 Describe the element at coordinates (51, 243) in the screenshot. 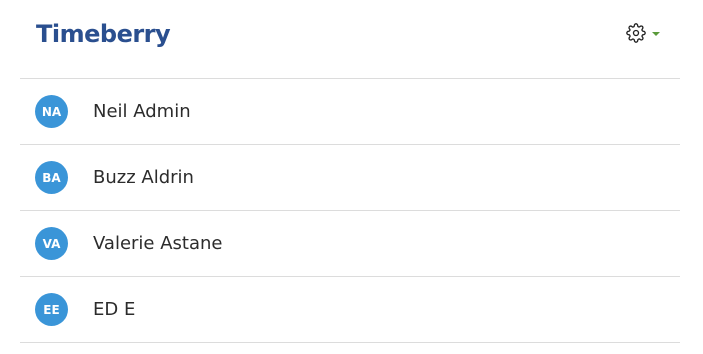

I see `avatar: VA` at that location.